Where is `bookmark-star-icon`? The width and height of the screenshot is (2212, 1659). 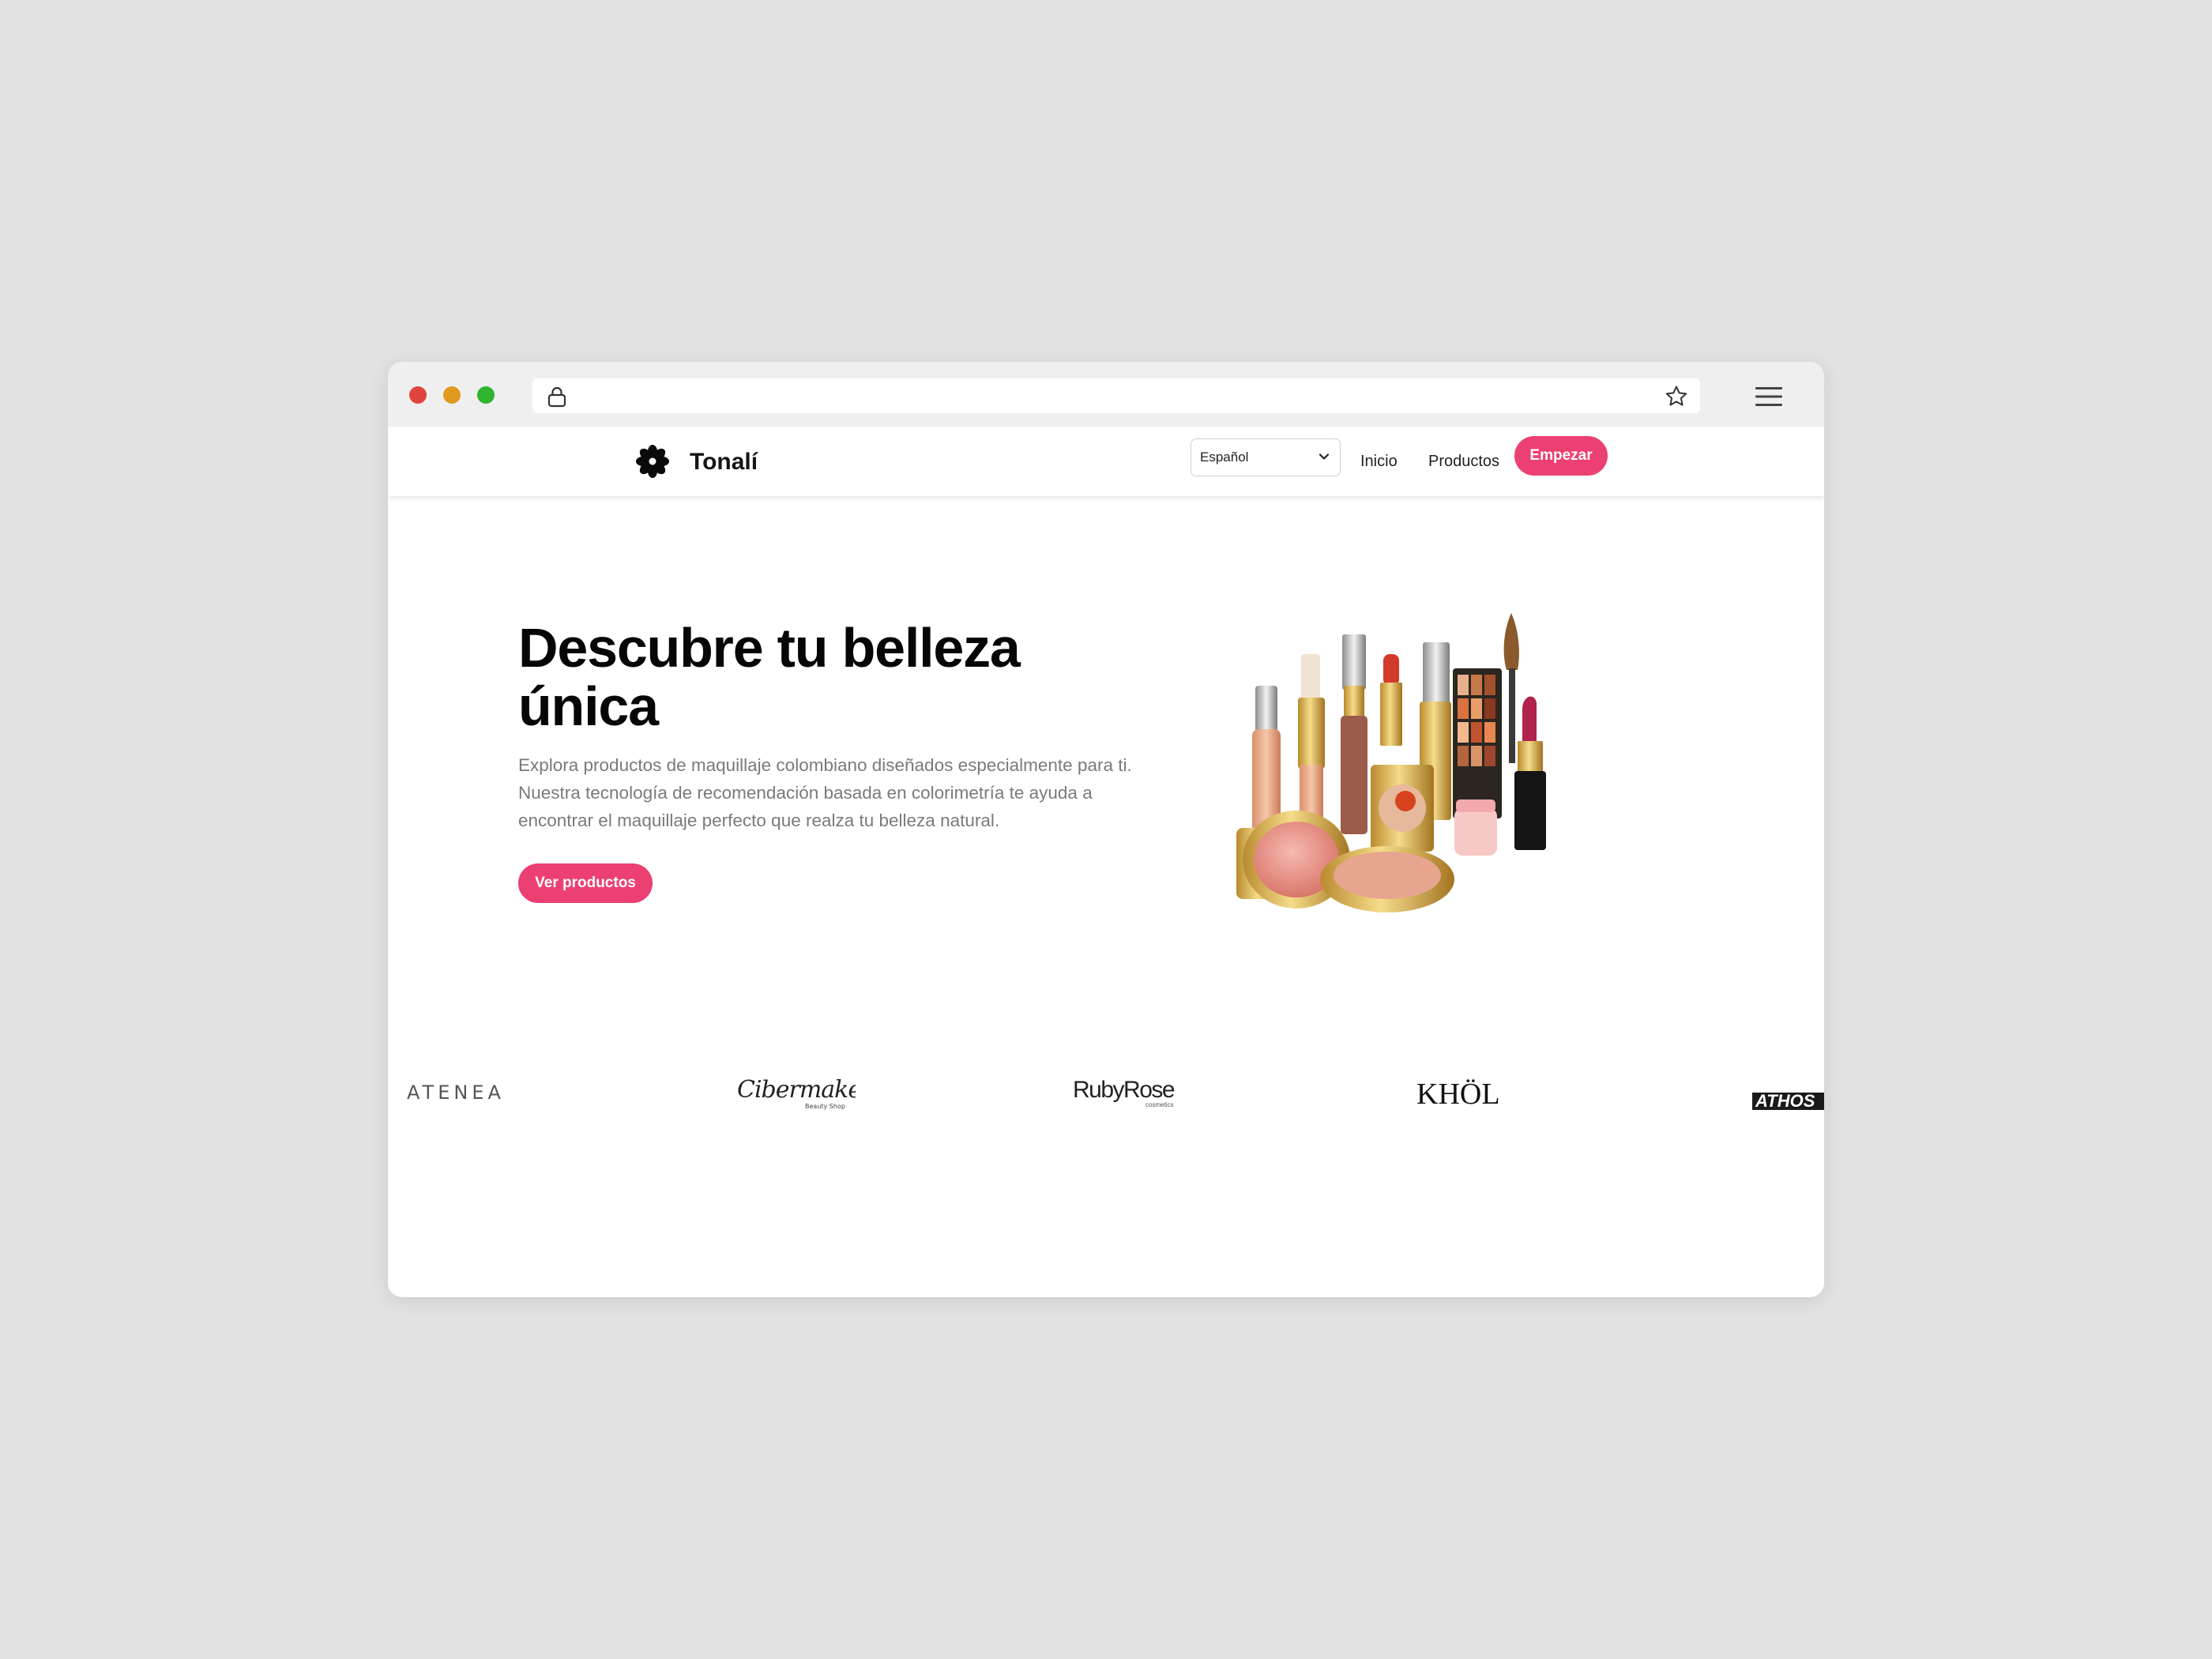
bookmark-star-icon is located at coordinates (1677, 397).